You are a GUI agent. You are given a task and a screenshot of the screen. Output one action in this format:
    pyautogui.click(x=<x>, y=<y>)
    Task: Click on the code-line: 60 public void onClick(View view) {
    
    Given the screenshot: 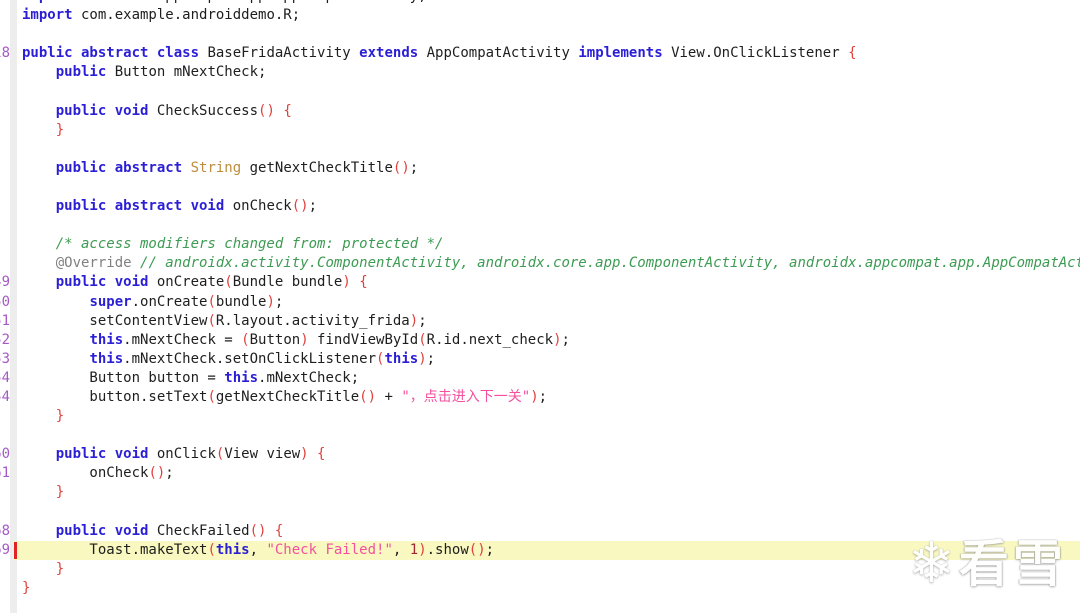 What is the action you would take?
    pyautogui.click(x=540, y=454)
    